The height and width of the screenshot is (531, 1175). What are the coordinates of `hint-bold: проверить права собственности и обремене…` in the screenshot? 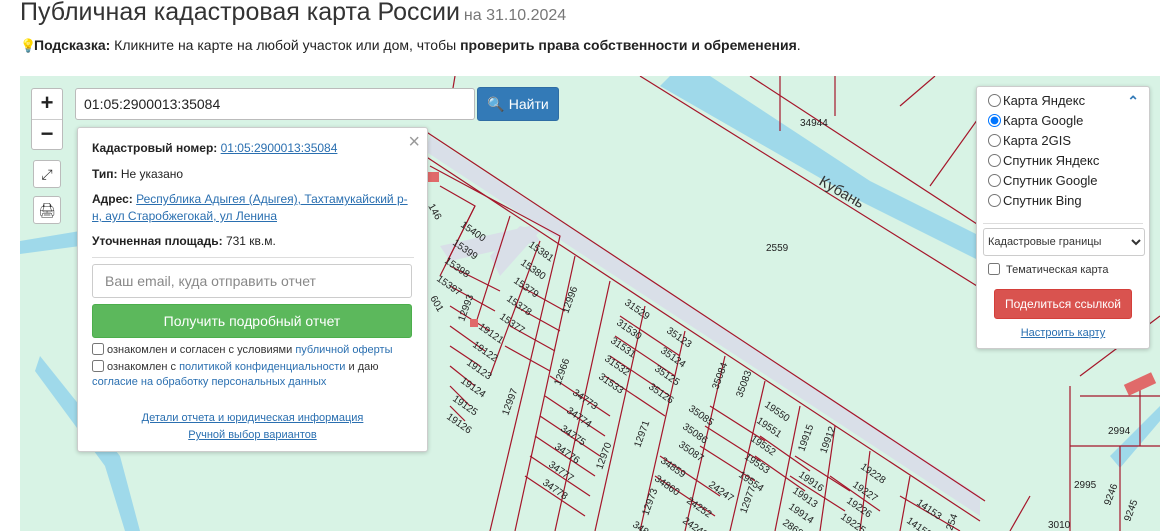 It's located at (628, 45).